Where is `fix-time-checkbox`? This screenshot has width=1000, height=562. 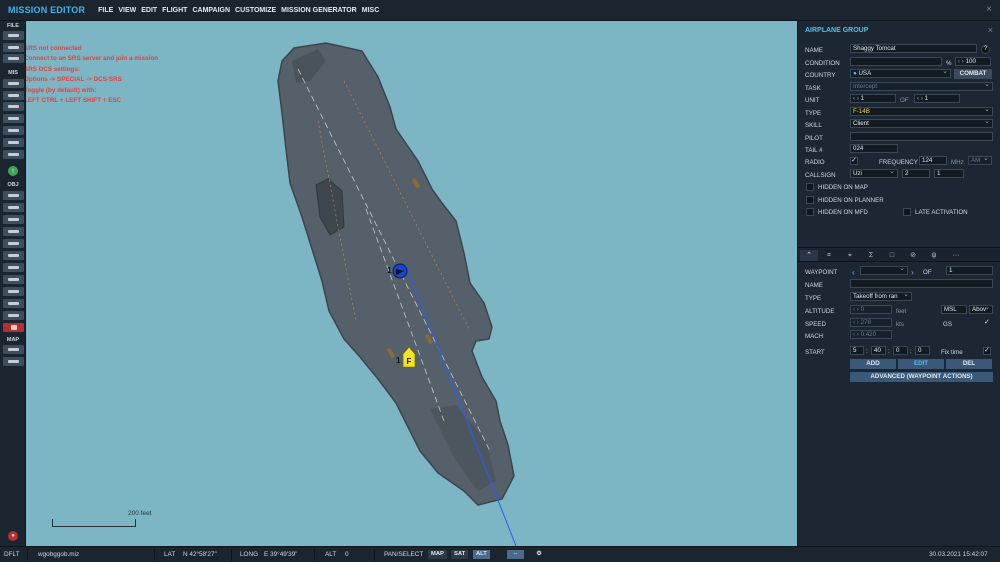
fix-time-checkbox is located at coordinates (987, 350).